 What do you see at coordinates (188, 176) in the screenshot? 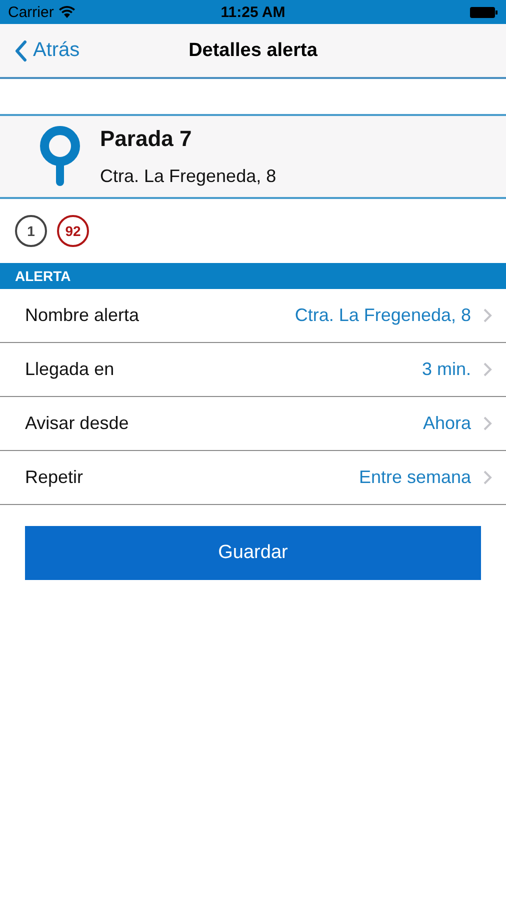
I see `stop-address: Ctra. La Fregeneda, 8` at bounding box center [188, 176].